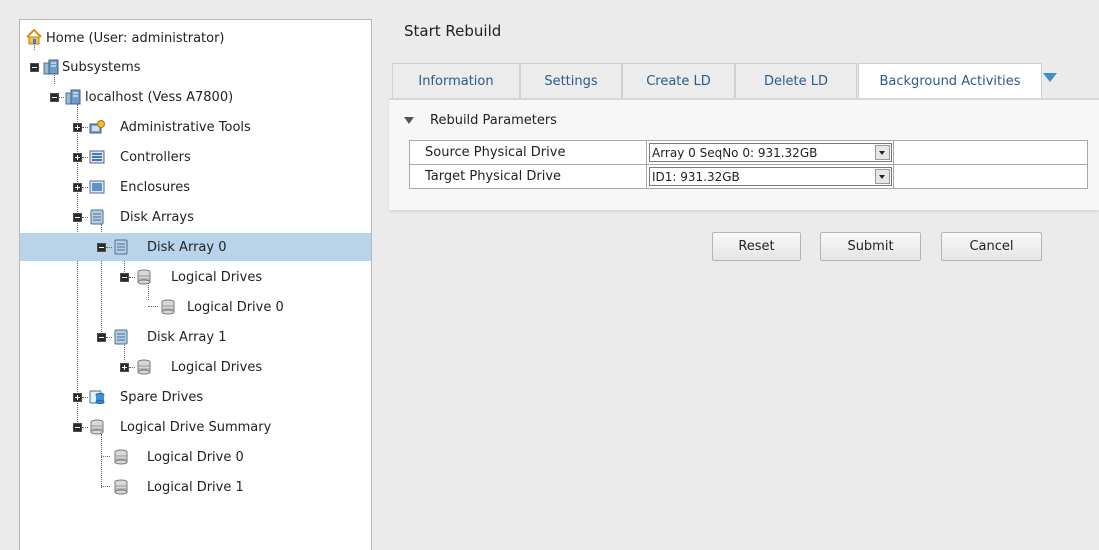 The height and width of the screenshot is (550, 1099). What do you see at coordinates (187, 247) in the screenshot?
I see `tree-item-label: Disk Array 0` at bounding box center [187, 247].